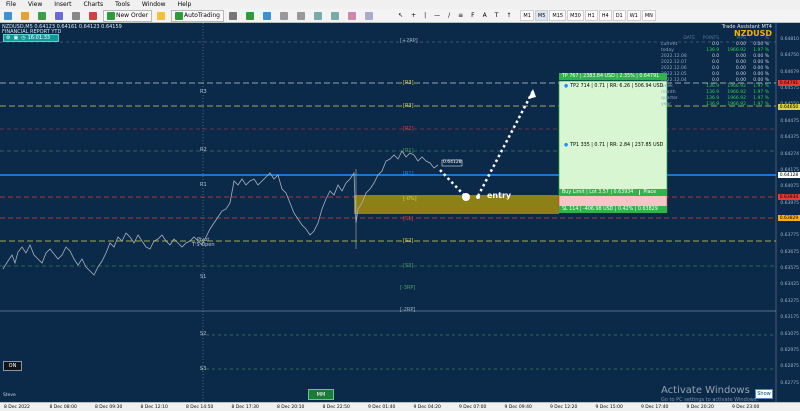  I want to click on timer-panel: ⚙ ▣ ◷ 16:01:33, so click(31, 38).